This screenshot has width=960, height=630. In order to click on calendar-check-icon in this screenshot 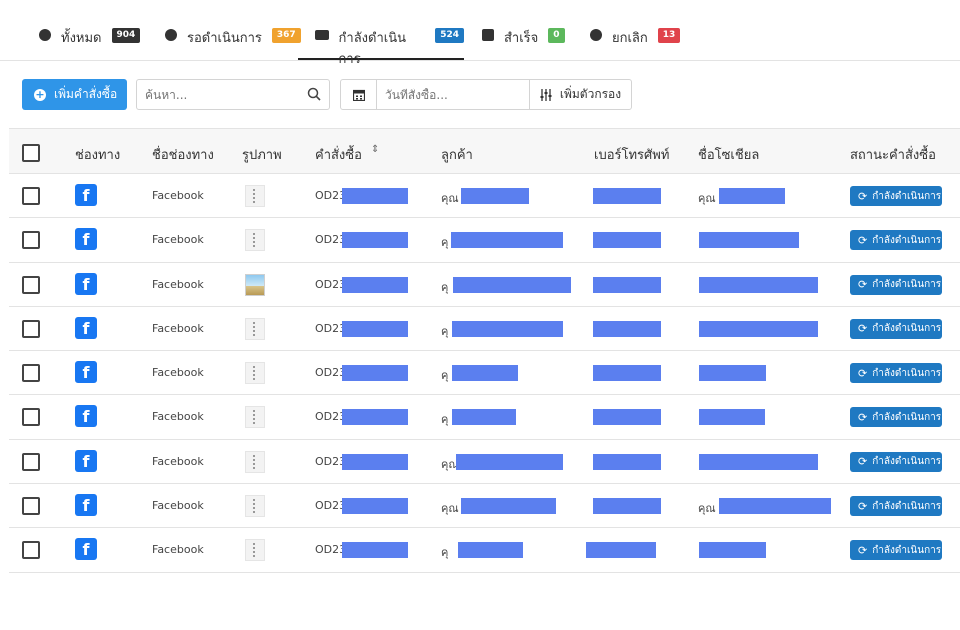, I will do `click(488, 35)`.